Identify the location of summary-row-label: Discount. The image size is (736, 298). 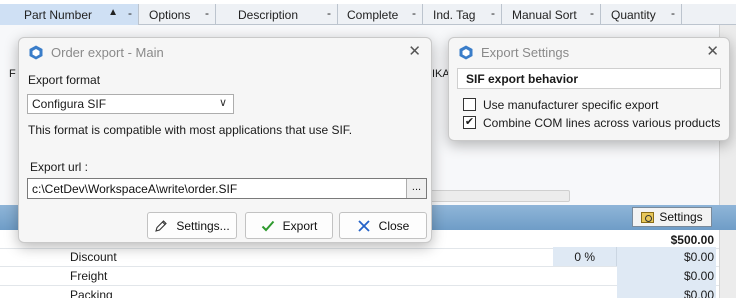
(93, 257).